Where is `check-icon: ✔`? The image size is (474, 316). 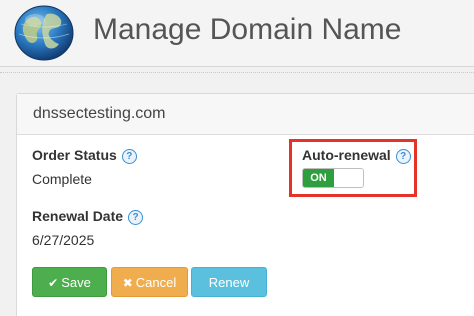
check-icon: ✔ is located at coordinates (53, 283).